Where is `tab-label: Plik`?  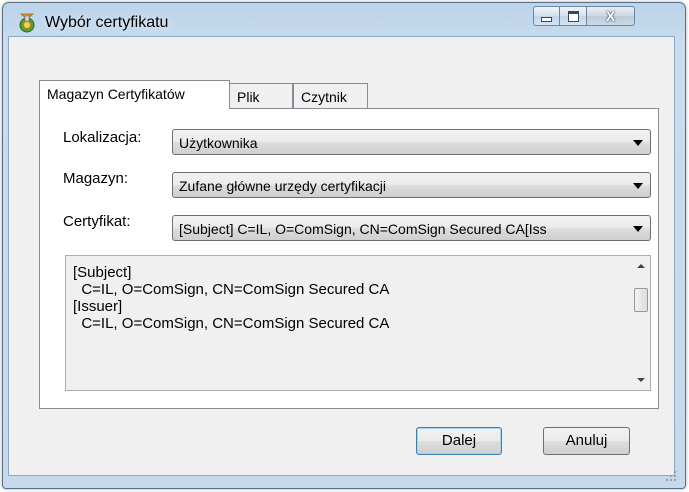 tab-label: Plik is located at coordinates (248, 97).